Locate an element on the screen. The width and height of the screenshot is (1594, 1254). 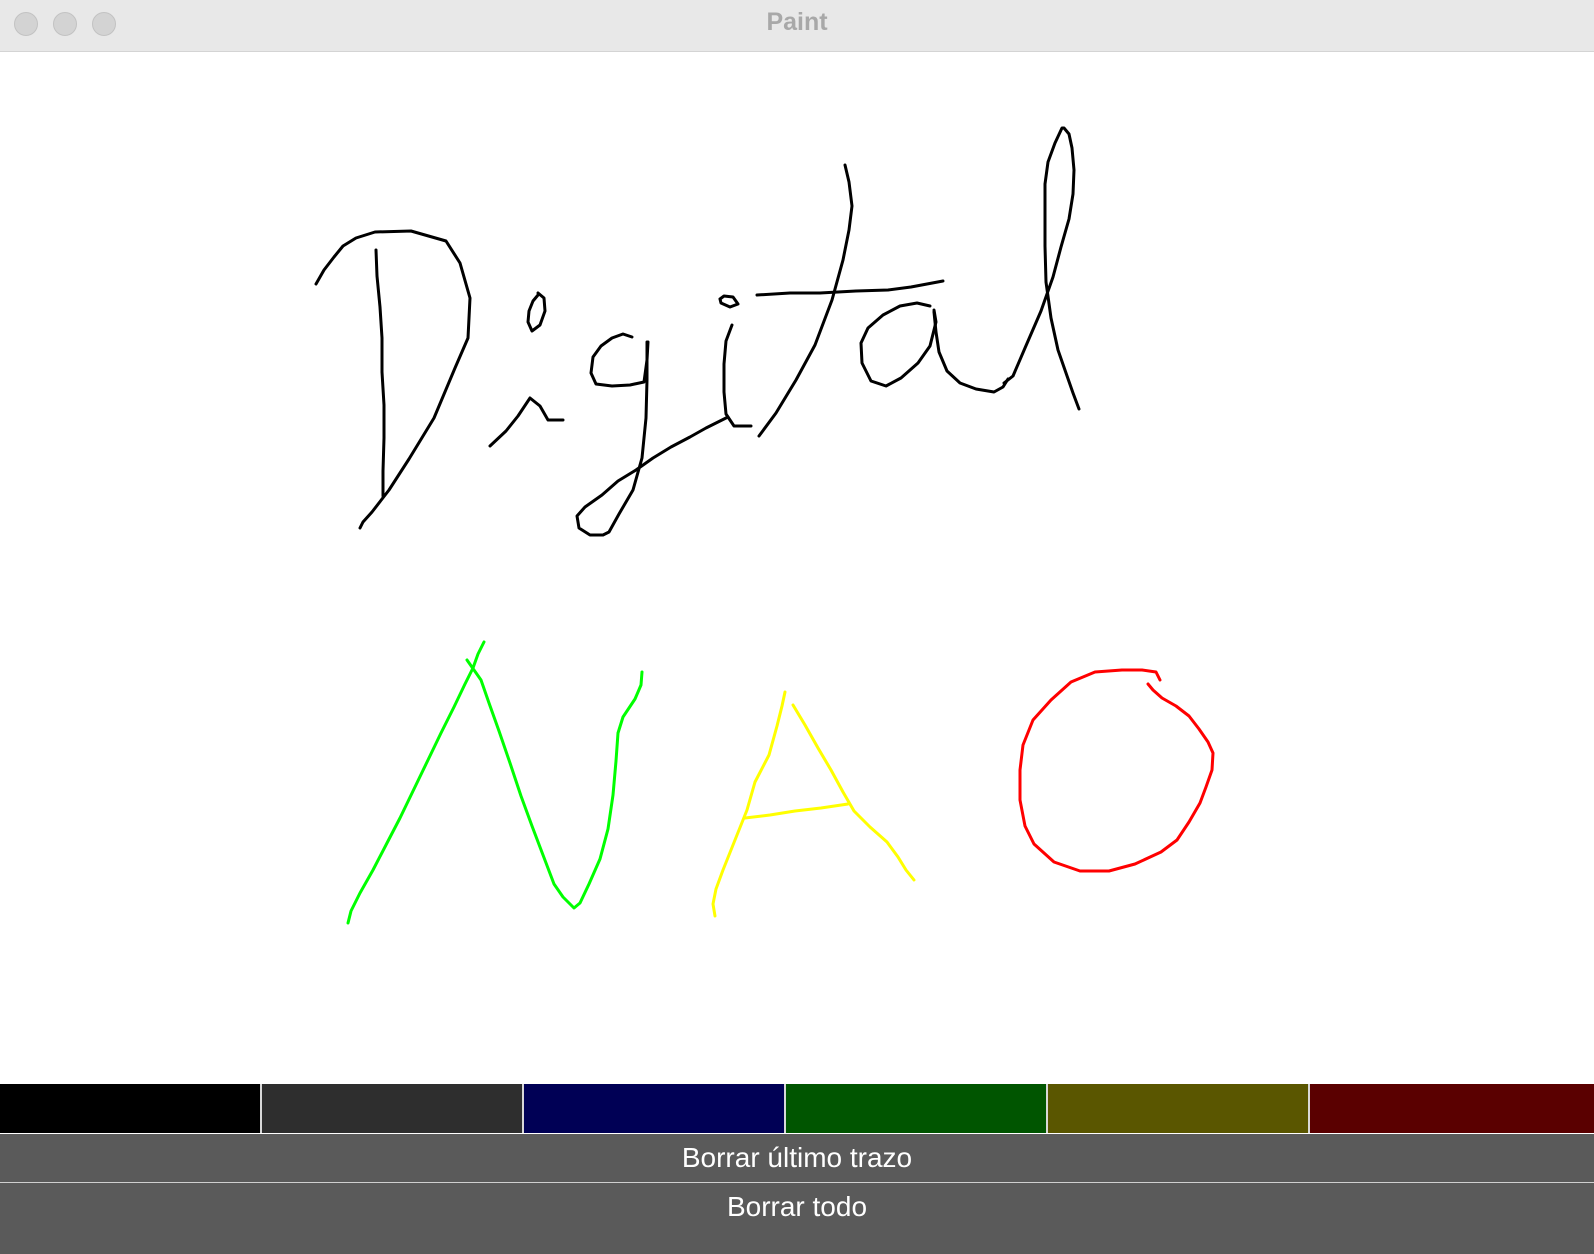
color-swatch-dark-red is located at coordinates (1452, 1108).